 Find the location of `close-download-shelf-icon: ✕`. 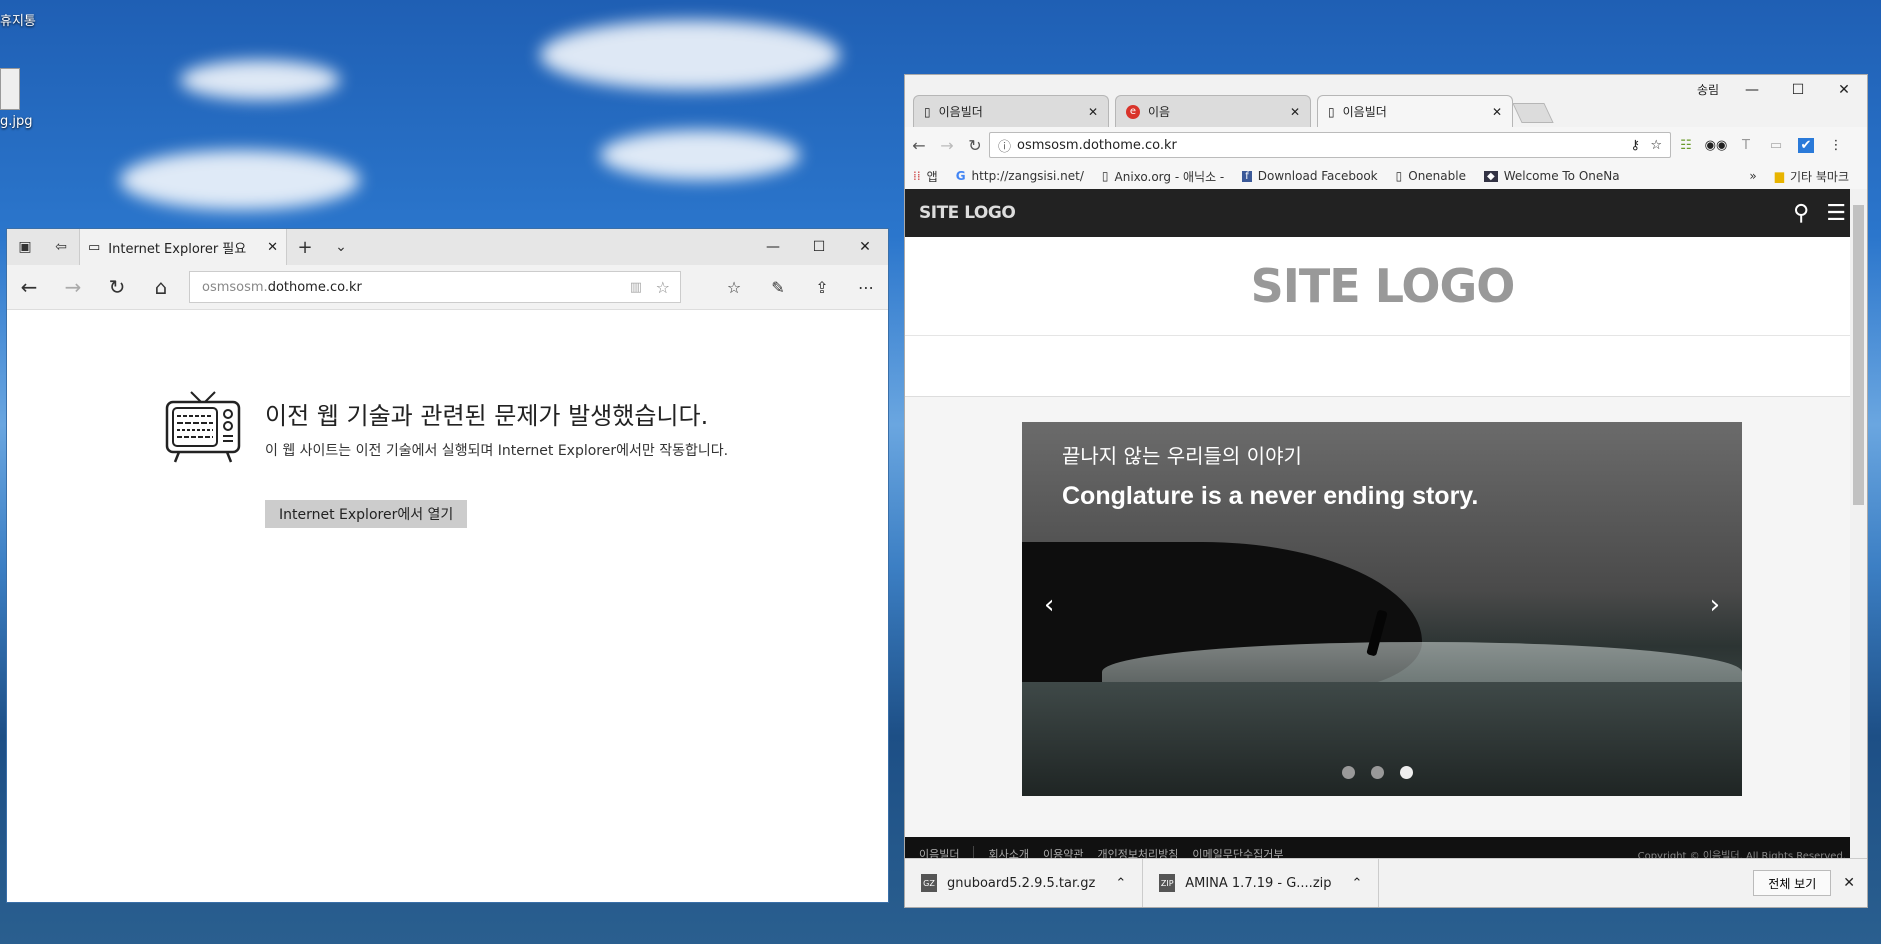

close-download-shelf-icon: ✕ is located at coordinates (1849, 883).